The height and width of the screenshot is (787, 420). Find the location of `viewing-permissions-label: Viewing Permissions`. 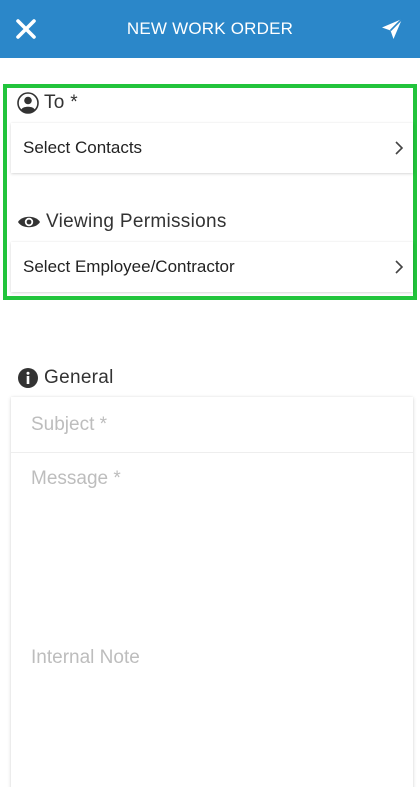

viewing-permissions-label: Viewing Permissions is located at coordinates (136, 221).